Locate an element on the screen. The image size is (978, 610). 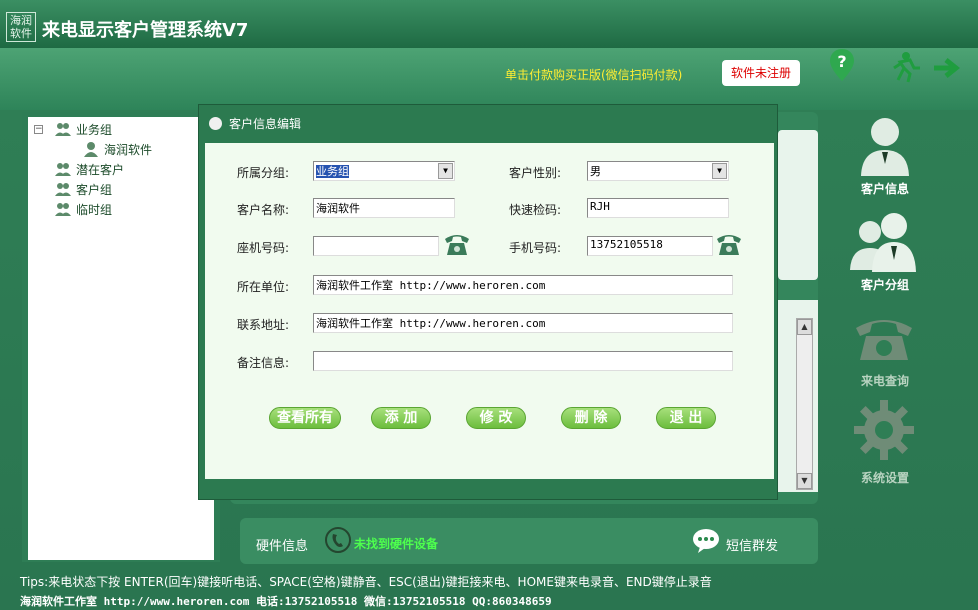
group-tree: − 业务组 海润软件 潜在客户 客户组 临时组 is located at coordinates (121, 338).